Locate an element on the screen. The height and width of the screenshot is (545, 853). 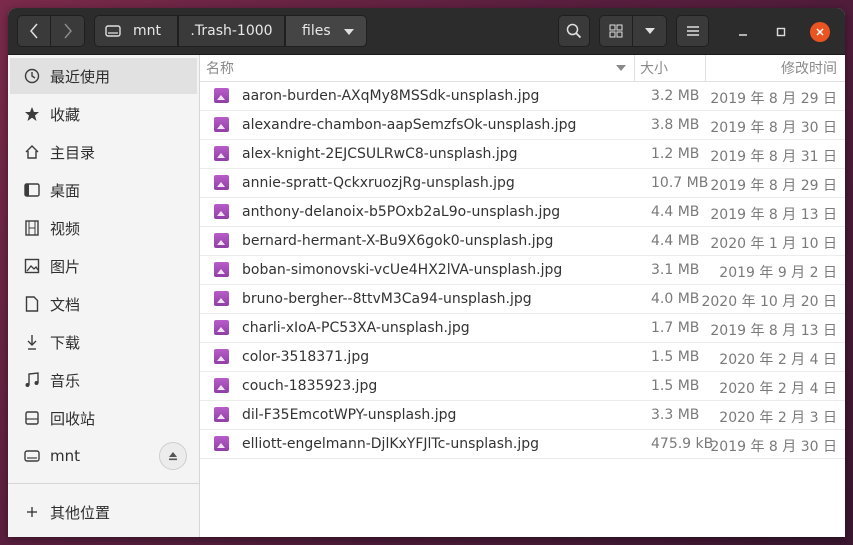
file-size: 10.7 MB is located at coordinates (680, 183).